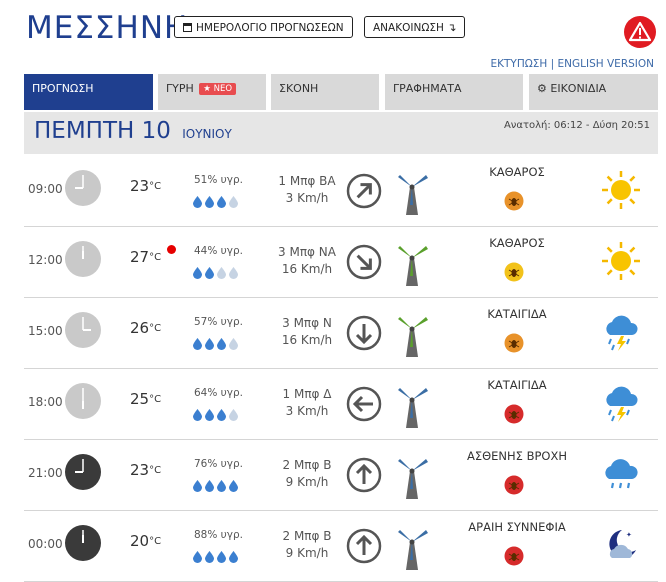 The height and width of the screenshot is (582, 666). What do you see at coordinates (45, 331) in the screenshot?
I see `forecast-time: 15:00` at bounding box center [45, 331].